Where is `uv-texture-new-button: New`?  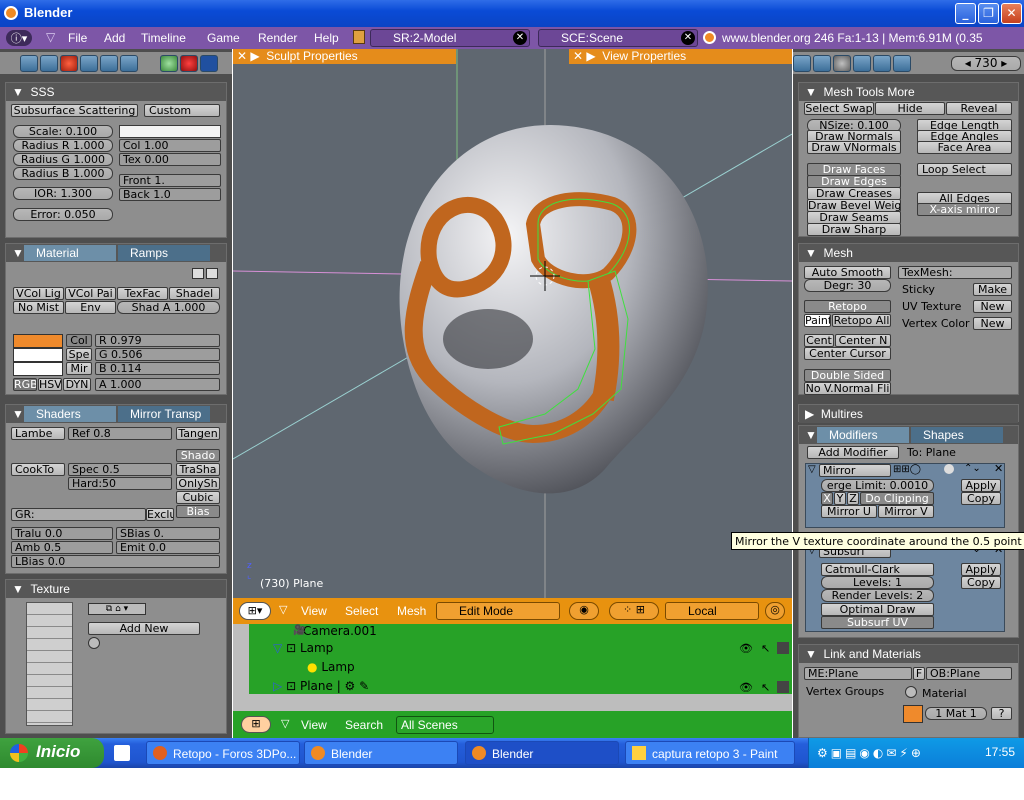 uv-texture-new-button: New is located at coordinates (992, 306).